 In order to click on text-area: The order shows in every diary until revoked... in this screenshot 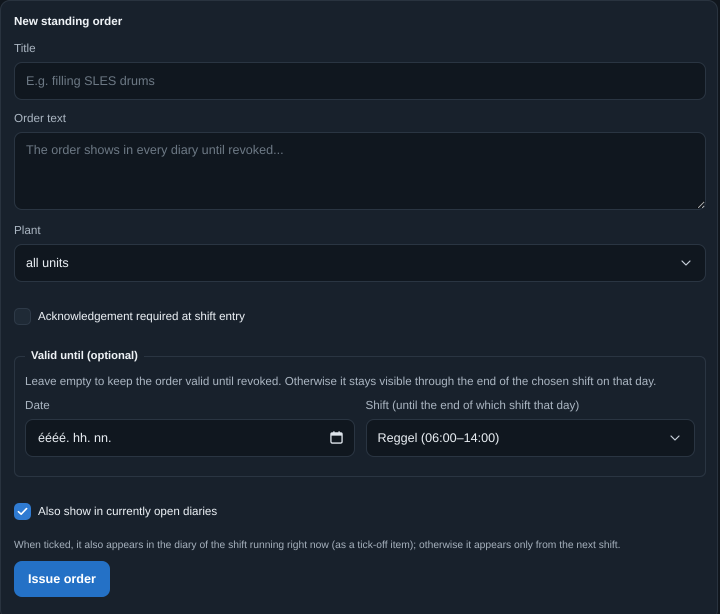, I will do `click(360, 171)`.